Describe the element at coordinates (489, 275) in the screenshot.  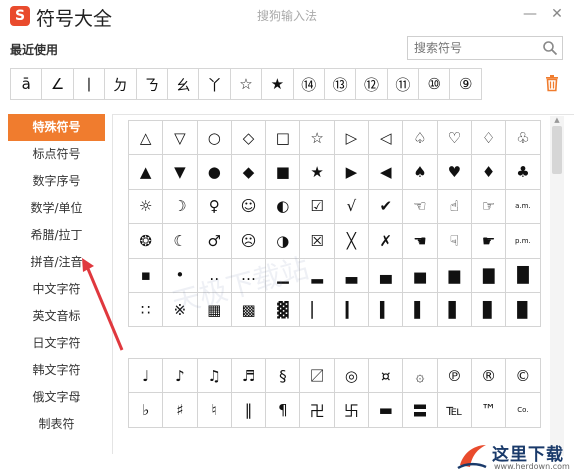
I see `symbol-cell: ▇` at that location.